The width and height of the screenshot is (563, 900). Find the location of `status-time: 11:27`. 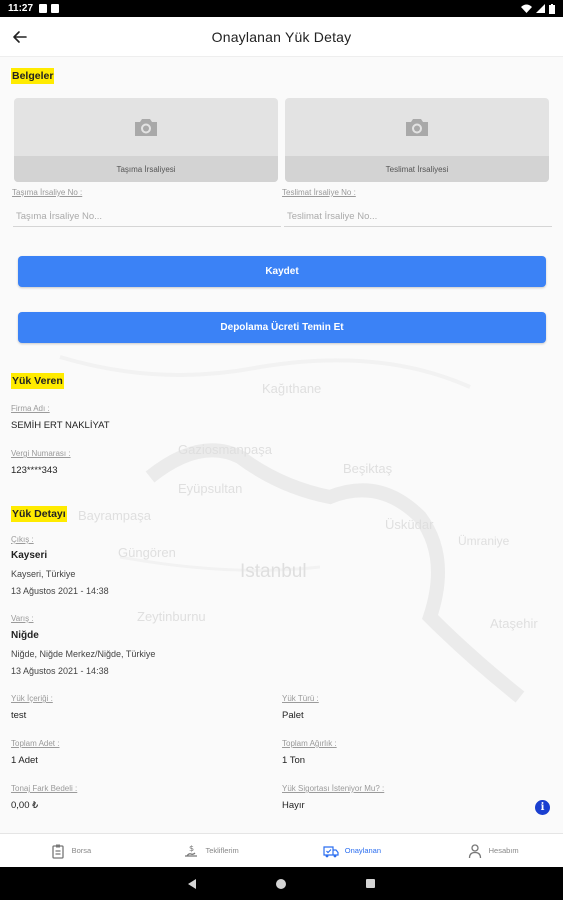

status-time: 11:27 is located at coordinates (21, 8).